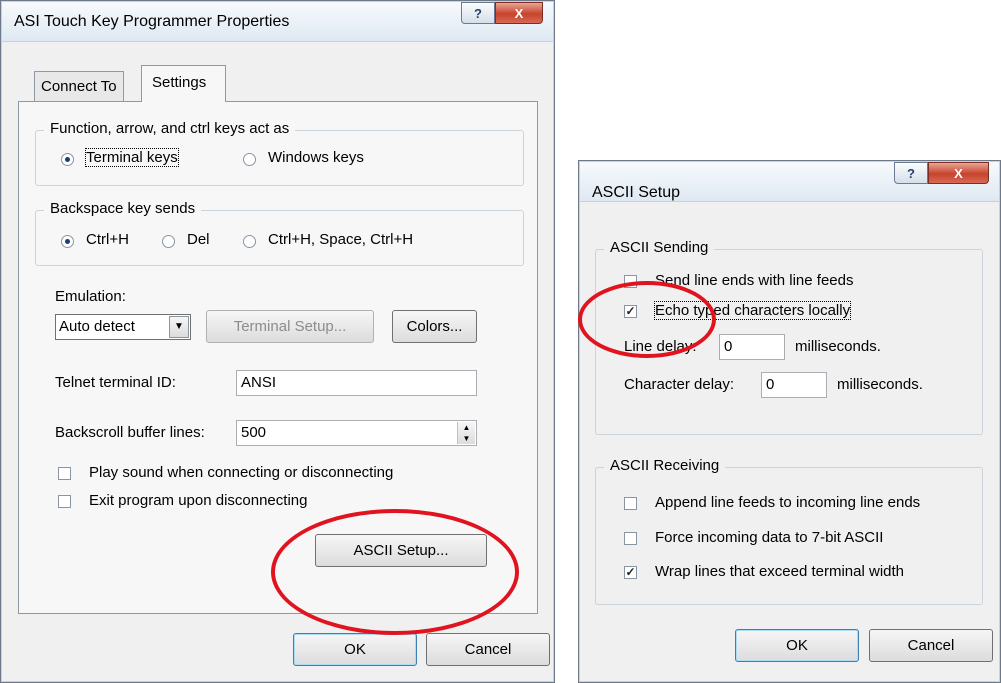 This screenshot has width=1001, height=683. What do you see at coordinates (198, 239) in the screenshot?
I see `del-label: Del` at bounding box center [198, 239].